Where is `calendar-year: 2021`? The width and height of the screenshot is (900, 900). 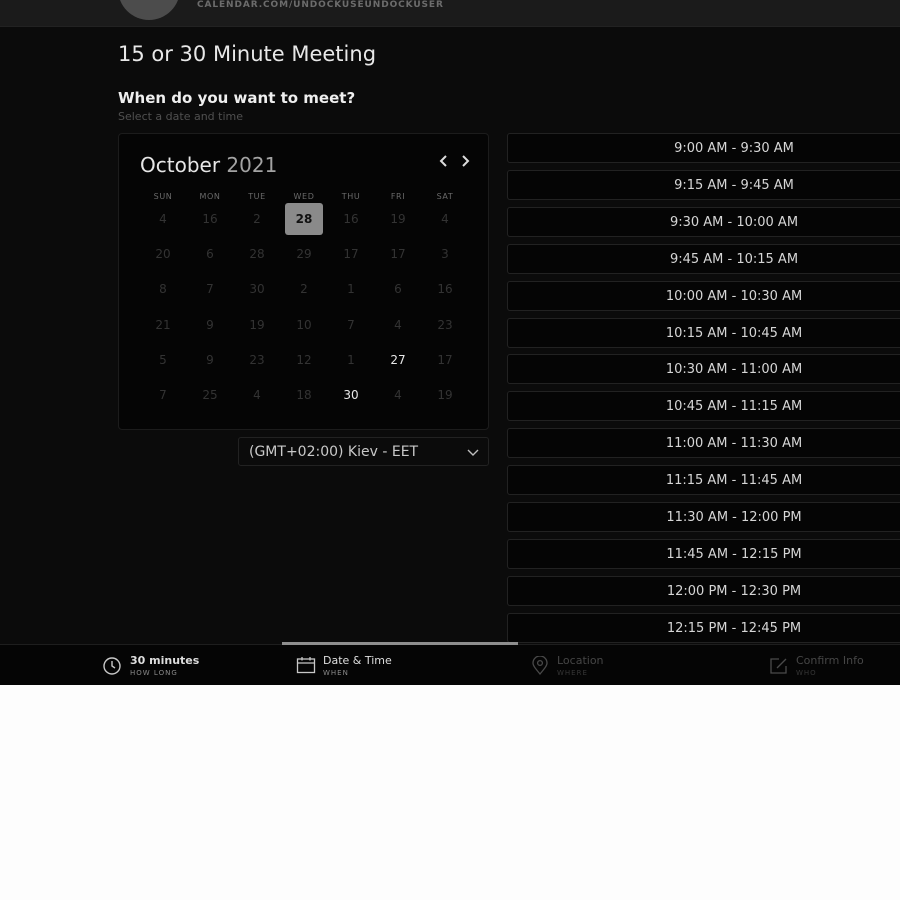 calendar-year: 2021 is located at coordinates (252, 165).